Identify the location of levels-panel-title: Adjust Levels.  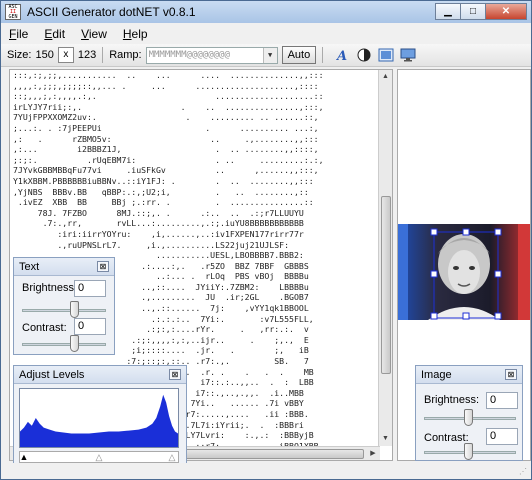
(52, 374).